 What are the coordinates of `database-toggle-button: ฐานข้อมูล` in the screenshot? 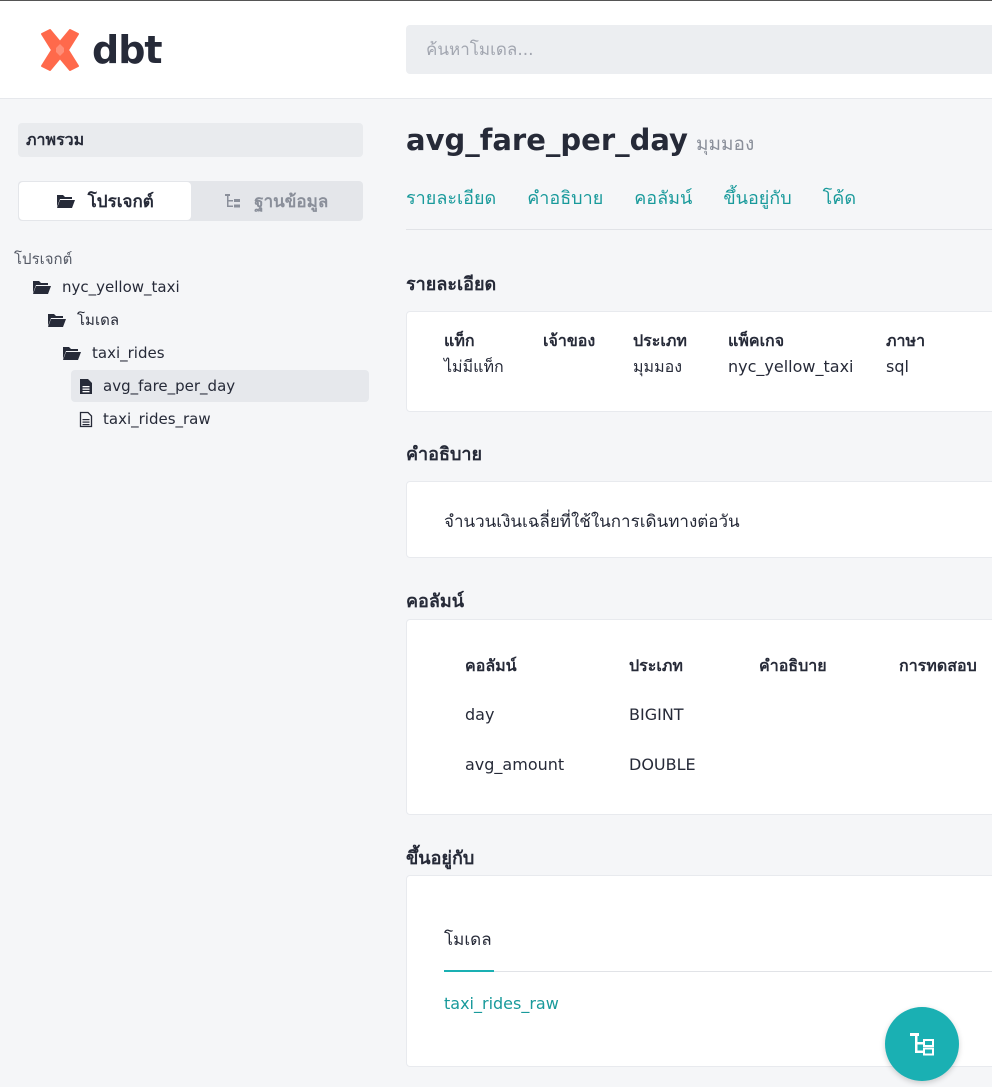 It's located at (277, 201).